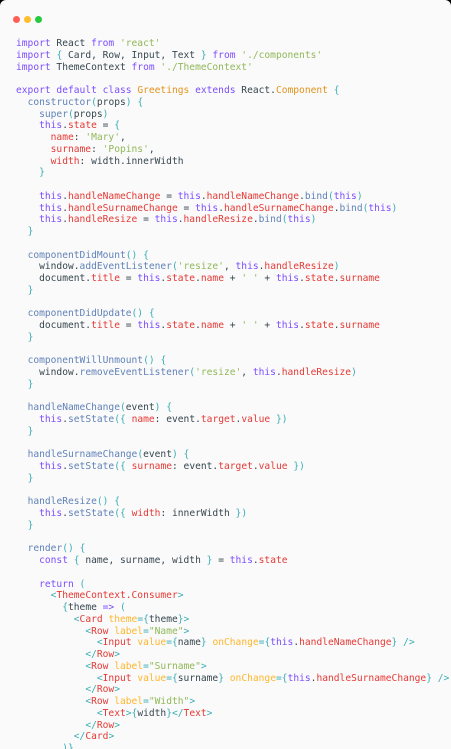  What do you see at coordinates (232, 256) in the screenshot?
I see `code-line: componentDidMount() {` at bounding box center [232, 256].